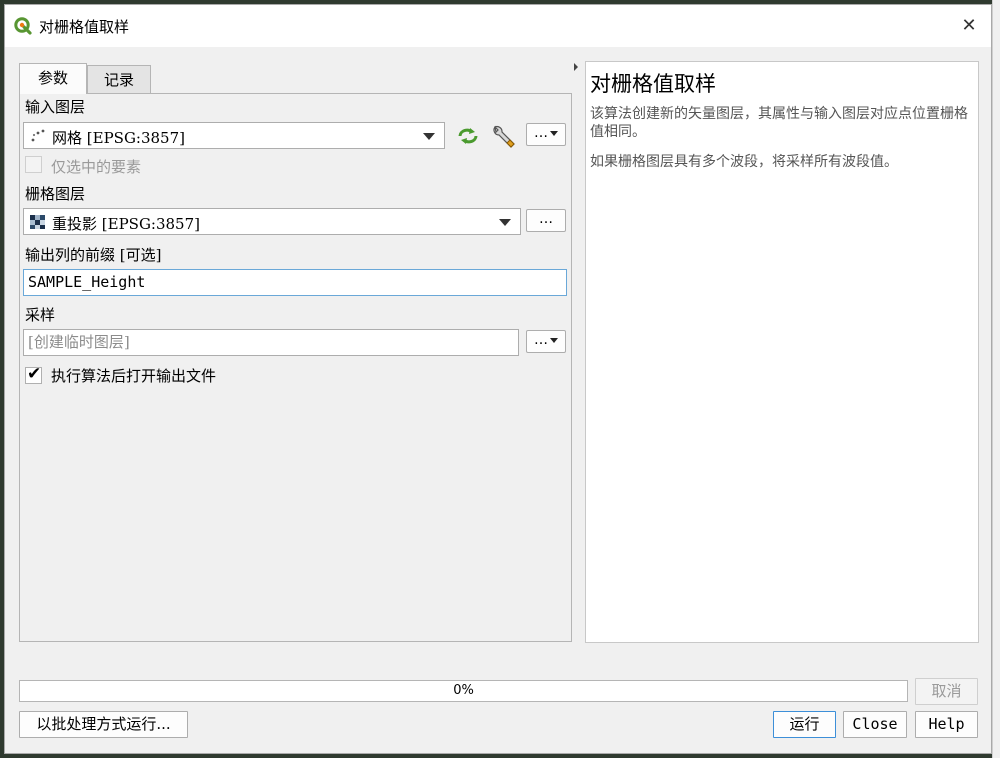 The image size is (1000, 758). I want to click on progress-text: 0%, so click(463, 690).